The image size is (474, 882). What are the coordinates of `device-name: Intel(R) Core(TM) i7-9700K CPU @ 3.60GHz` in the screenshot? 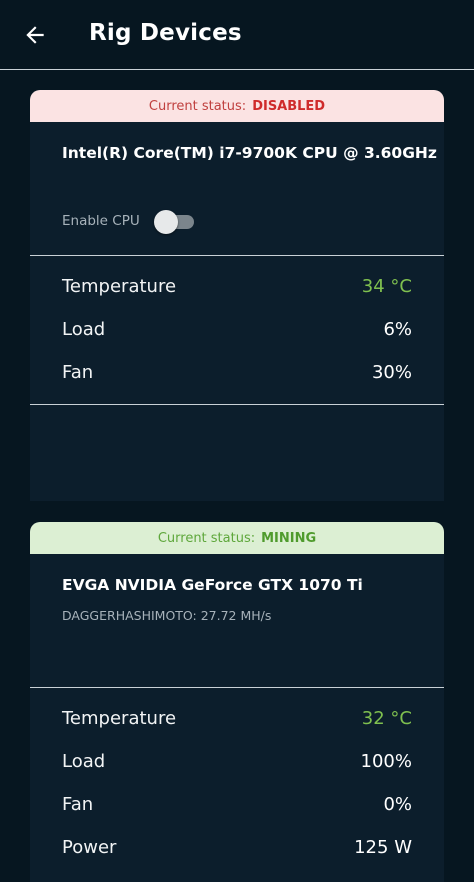 It's located at (249, 153).